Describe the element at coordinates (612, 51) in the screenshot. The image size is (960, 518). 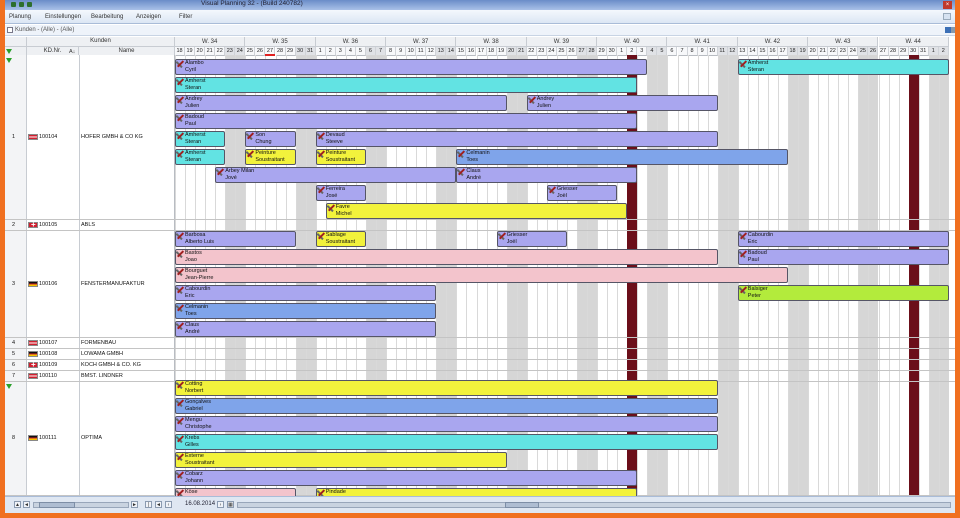
I see `day-header: 30` at that location.